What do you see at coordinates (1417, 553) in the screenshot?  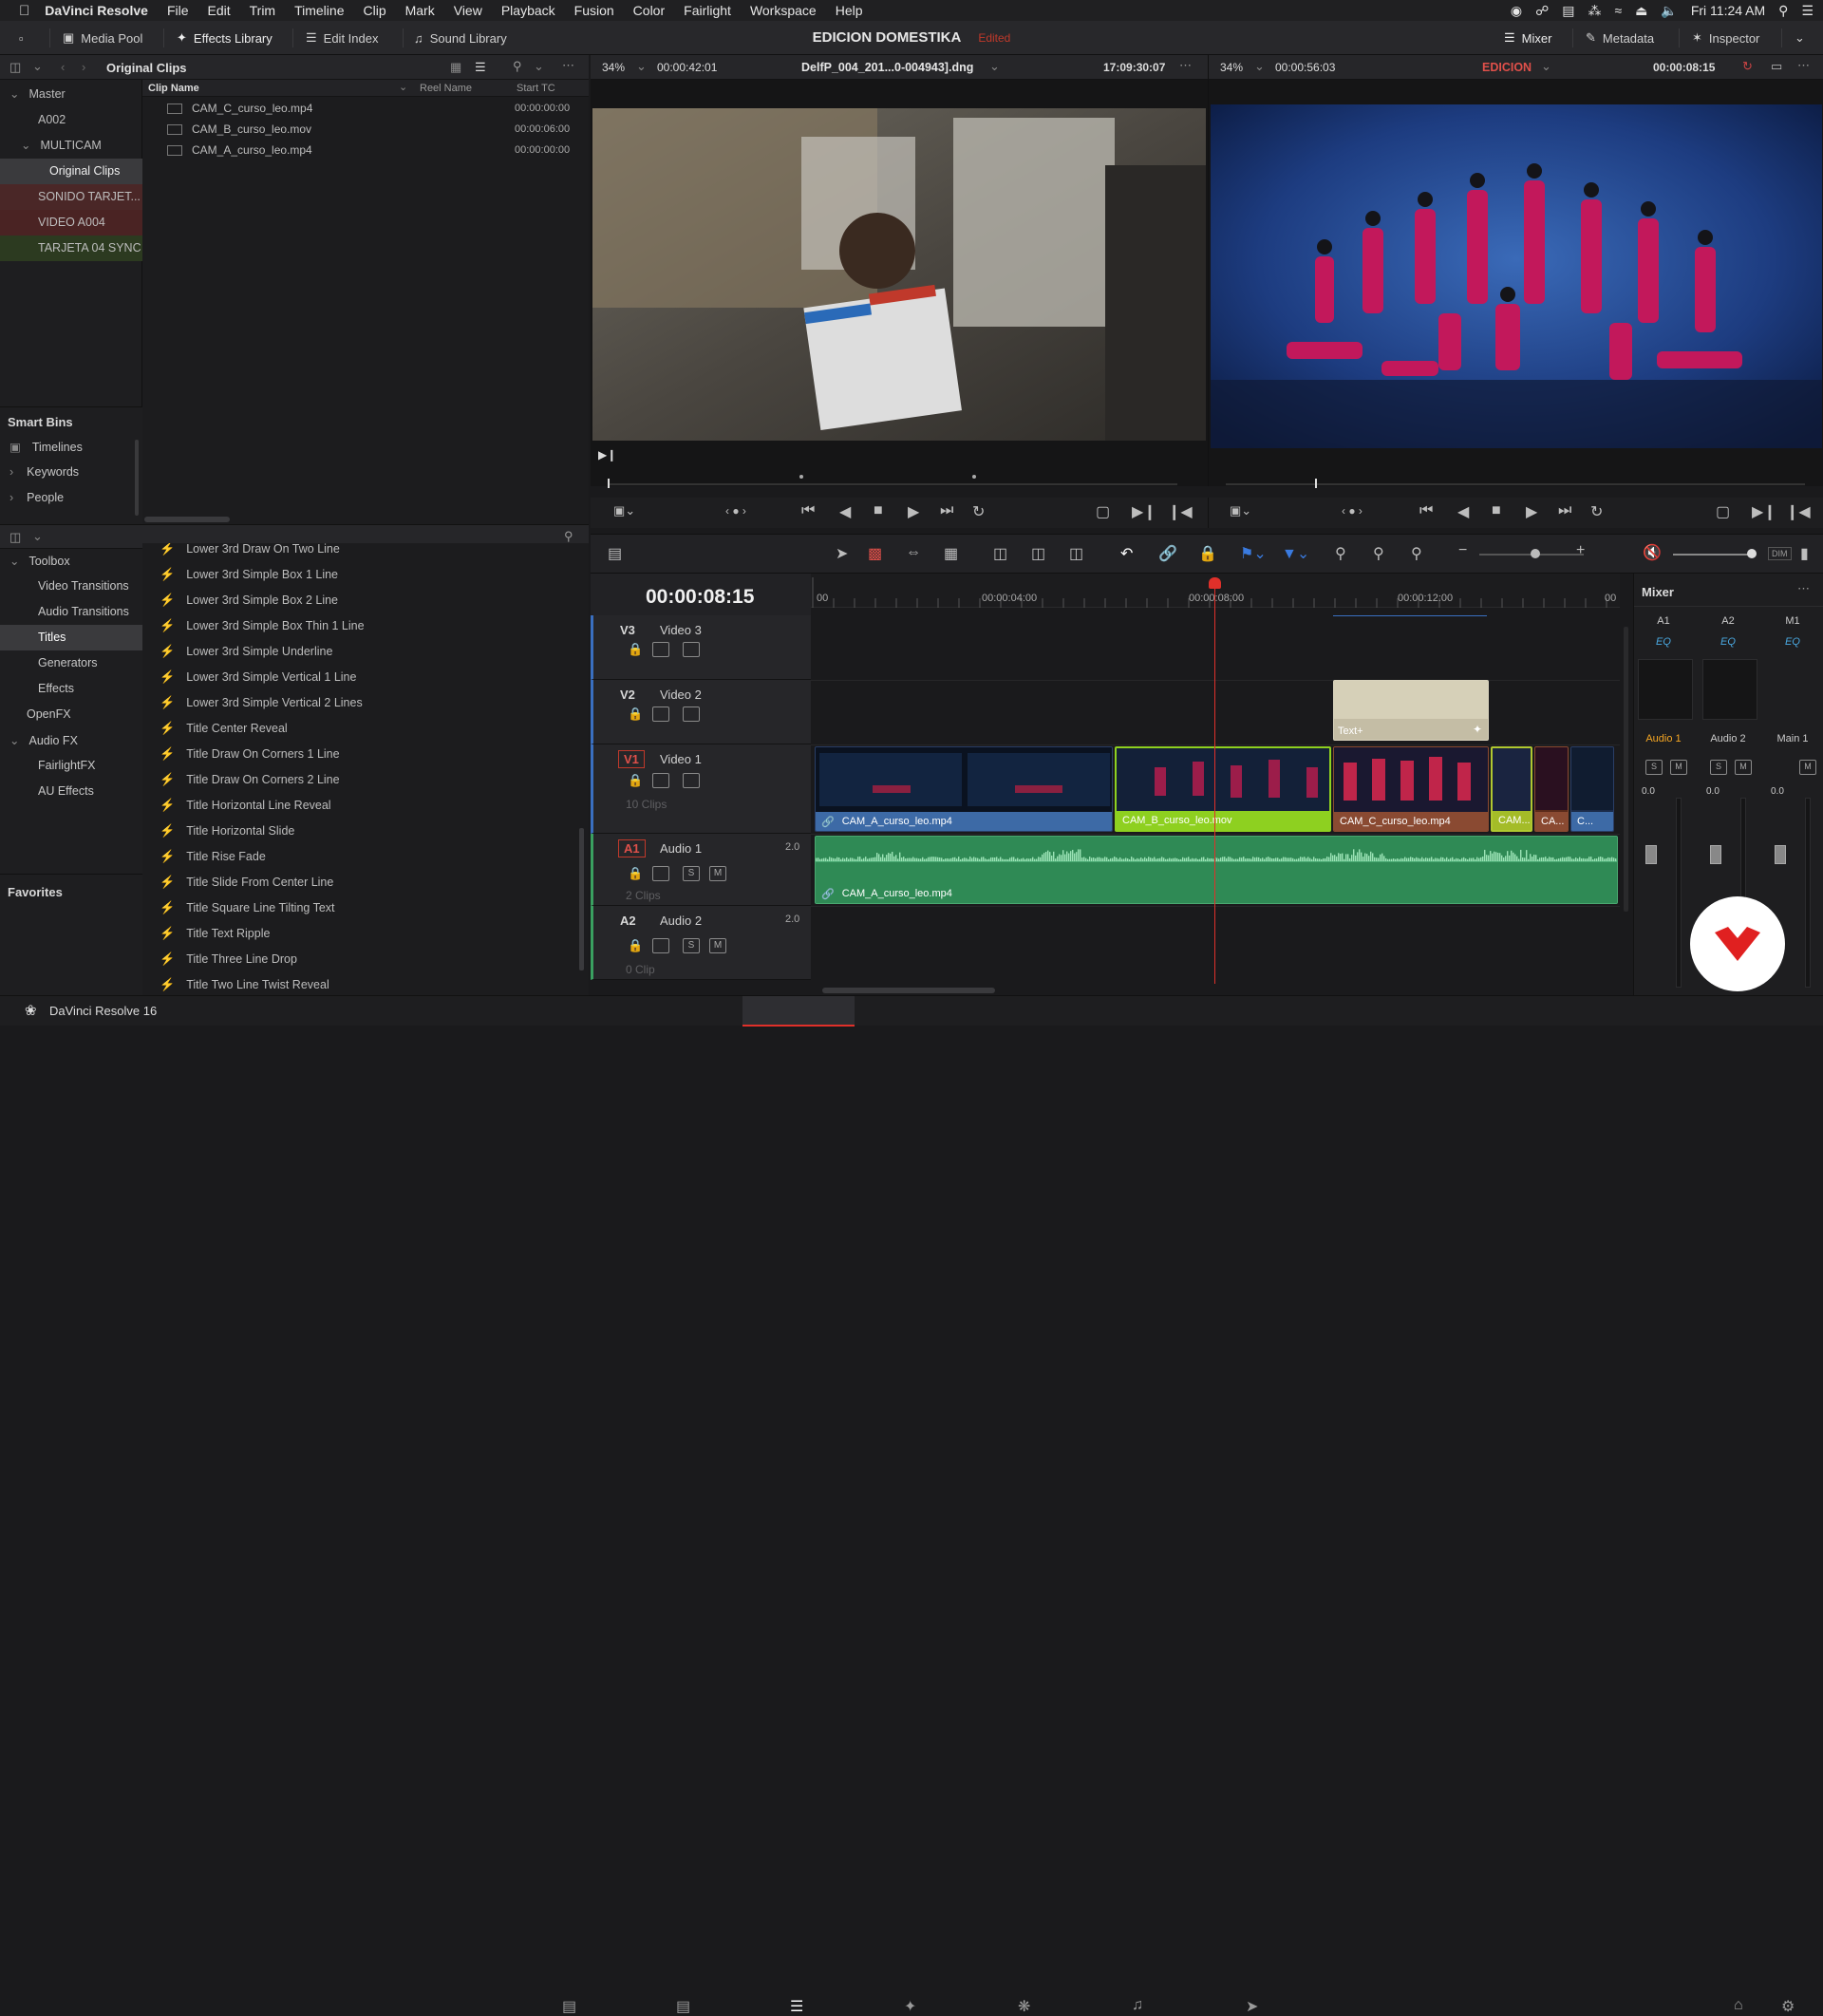 I see `zoom-custom-icon: ⚲` at bounding box center [1417, 553].